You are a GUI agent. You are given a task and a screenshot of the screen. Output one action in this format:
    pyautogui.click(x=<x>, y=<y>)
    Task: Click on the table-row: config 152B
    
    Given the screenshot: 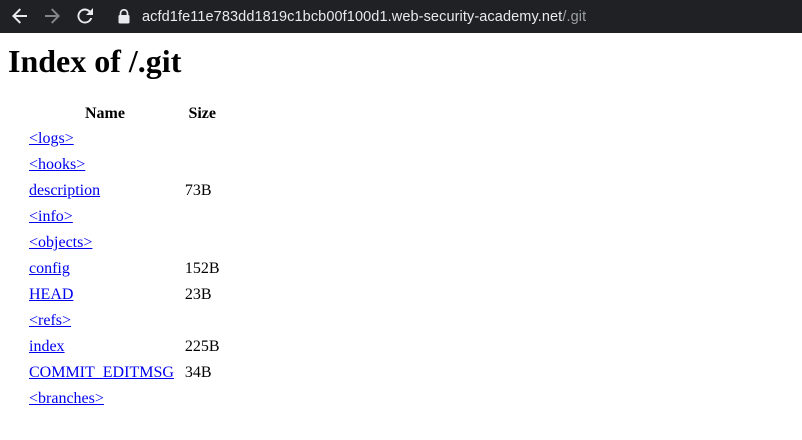 What is the action you would take?
    pyautogui.click(x=124, y=269)
    